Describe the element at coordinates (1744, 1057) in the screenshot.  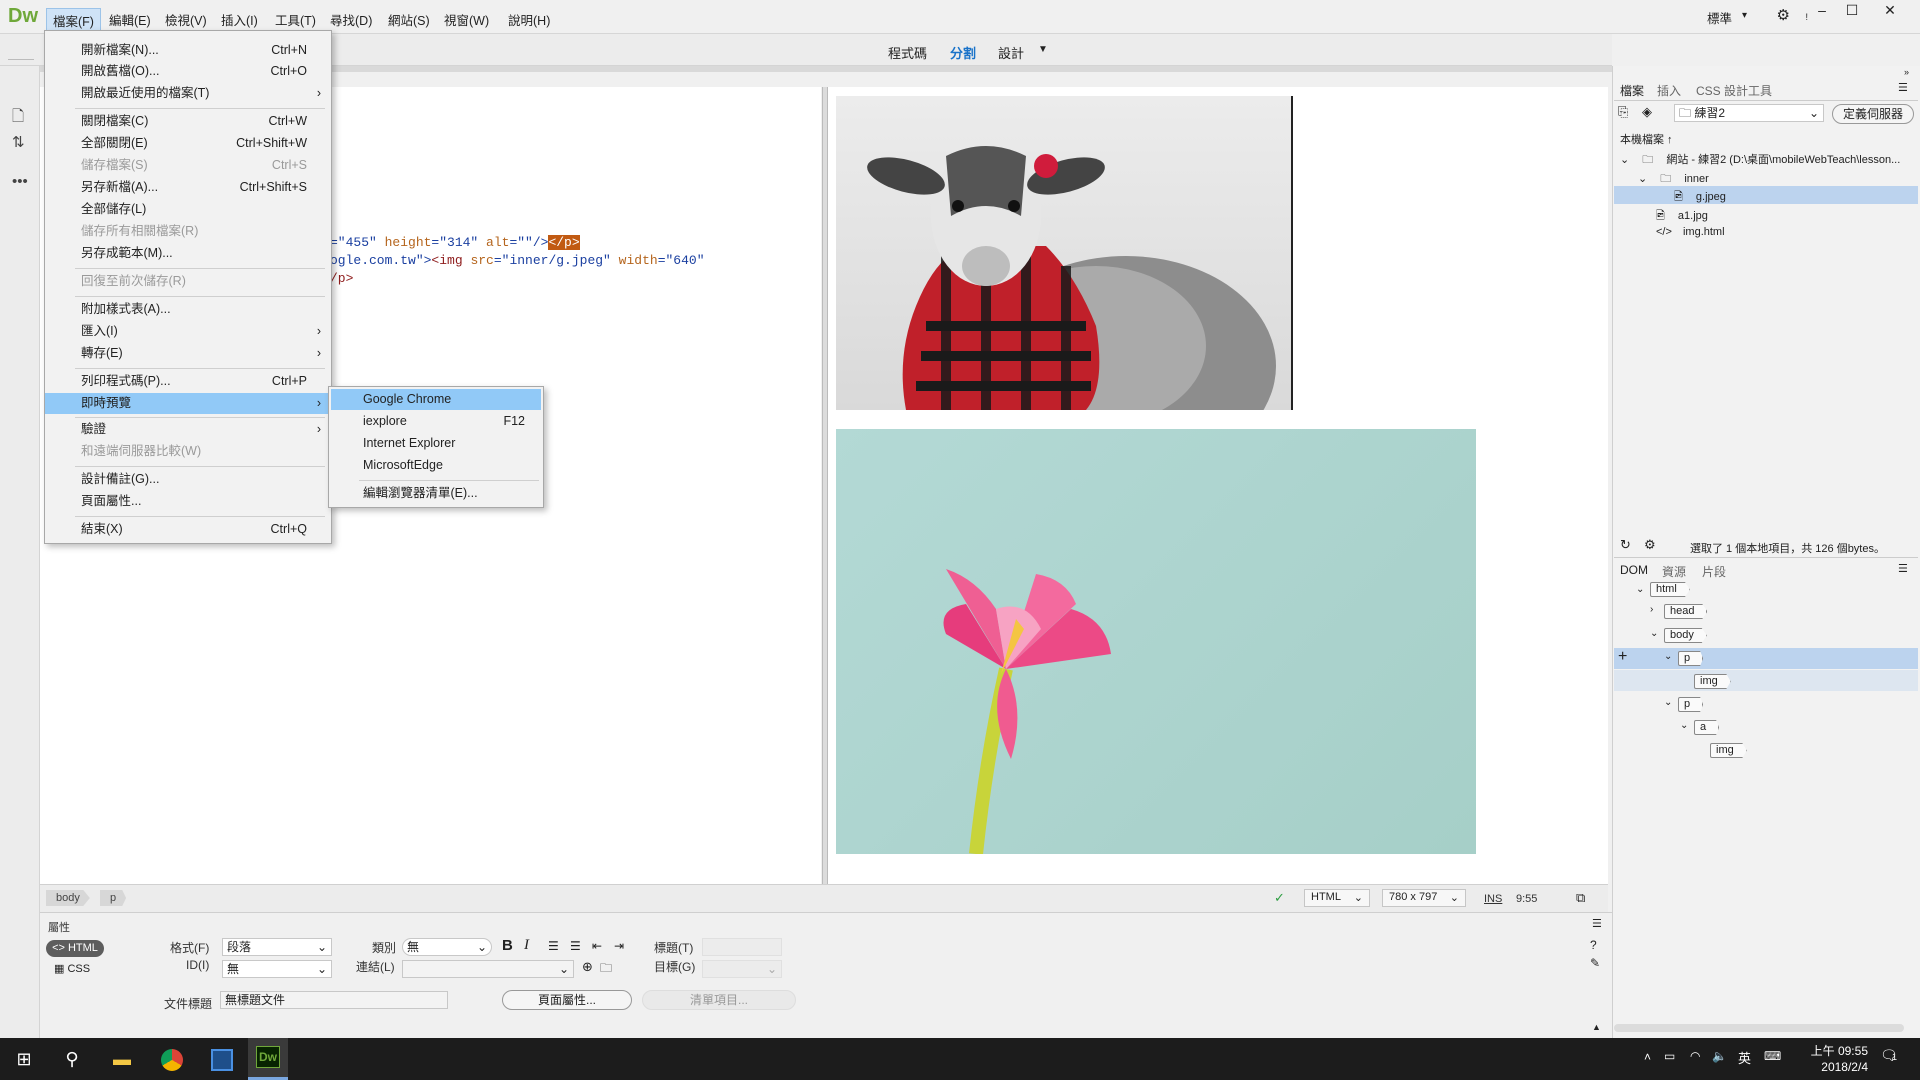
I see `ime-indicator: 英` at that location.